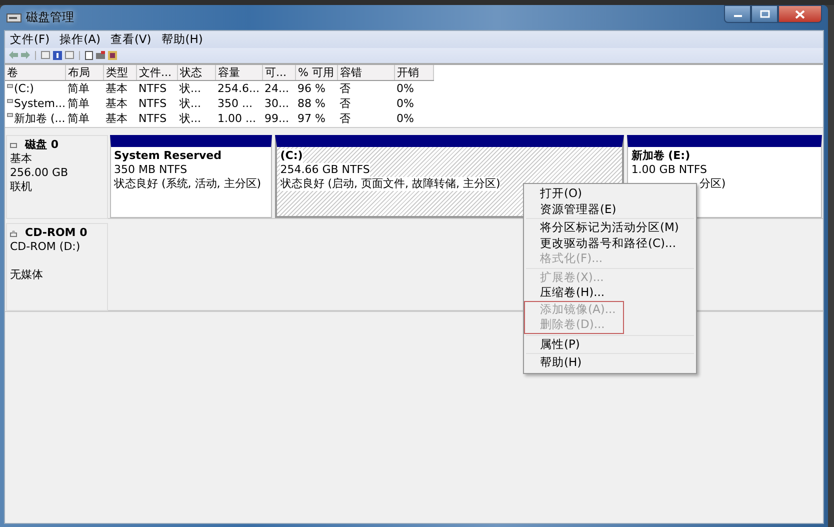  I want to click on menu-item: 操作(A), so click(80, 39).